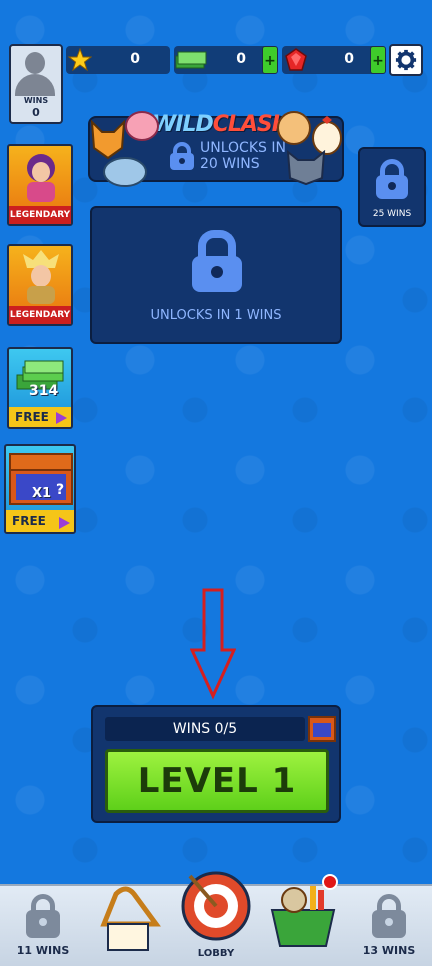 This screenshot has height=966, width=432. What do you see at coordinates (296, 59) in the screenshot?
I see `gem-icon` at bounding box center [296, 59].